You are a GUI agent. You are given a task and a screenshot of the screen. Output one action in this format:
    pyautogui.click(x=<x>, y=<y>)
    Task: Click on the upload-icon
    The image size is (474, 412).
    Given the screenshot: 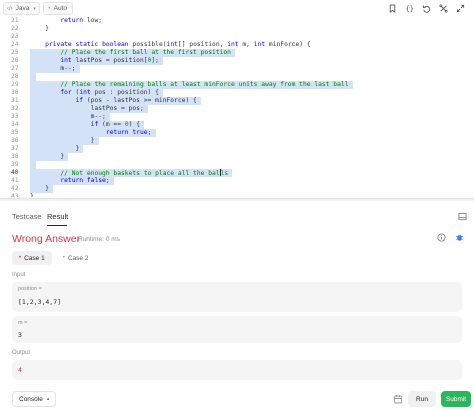 What is the action you would take?
    pyautogui.click(x=398, y=399)
    